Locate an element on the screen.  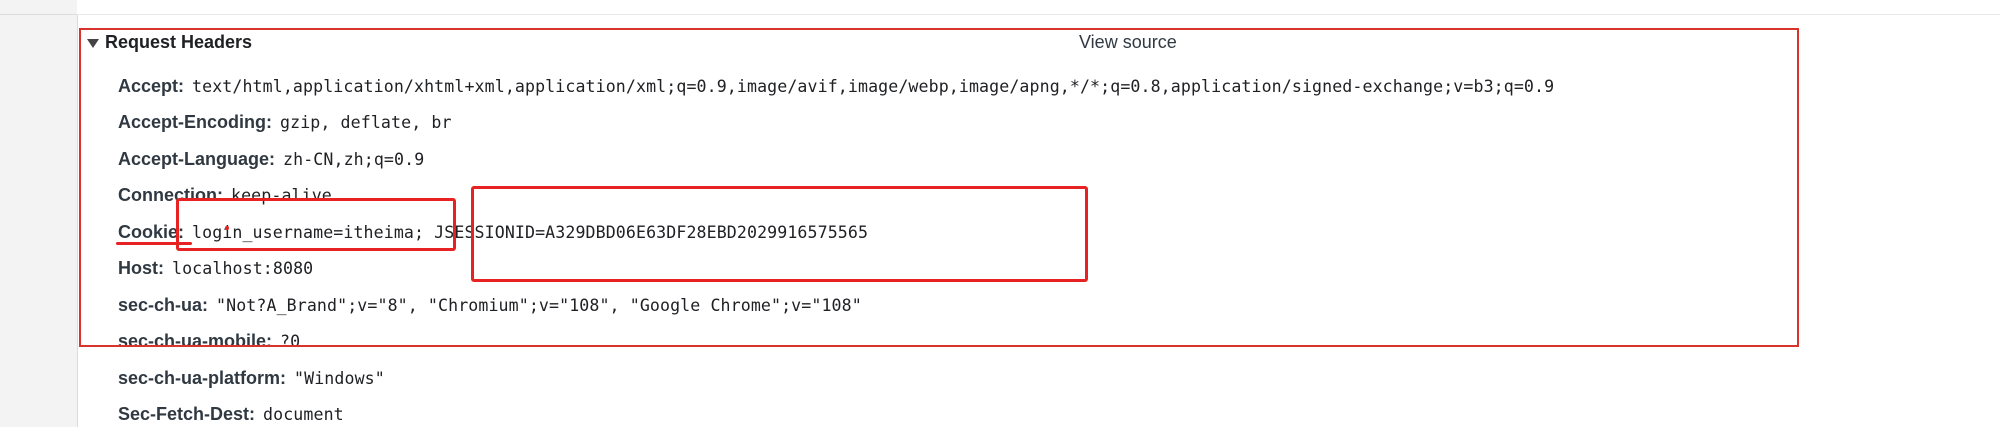
gutter-divider is located at coordinates (38, 14).